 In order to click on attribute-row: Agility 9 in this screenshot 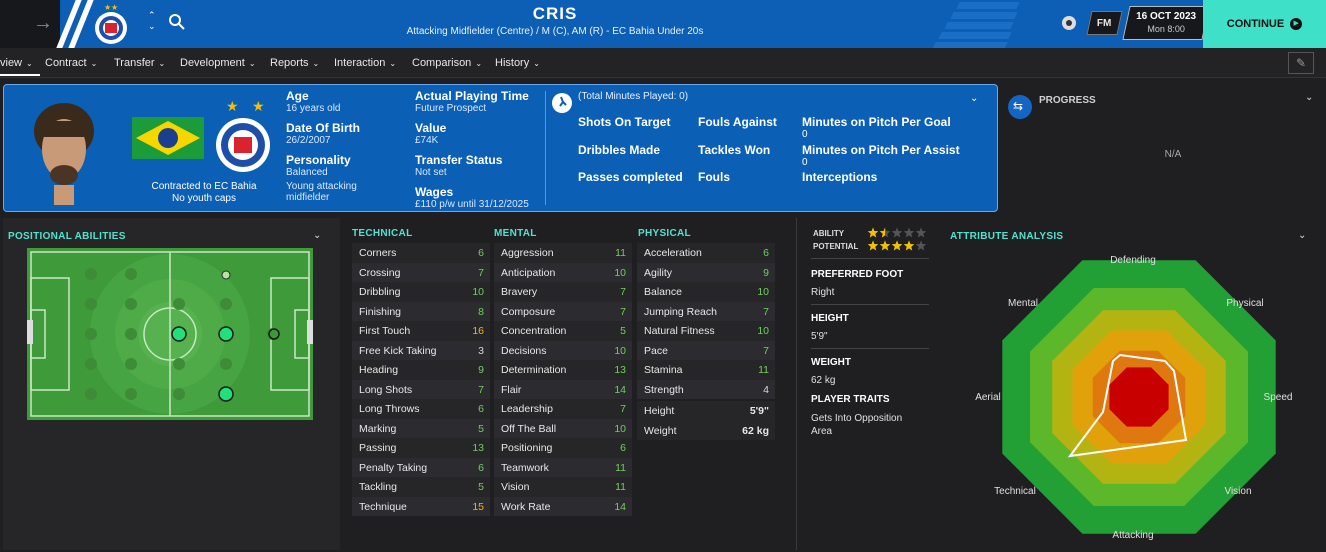, I will do `click(706, 272)`.